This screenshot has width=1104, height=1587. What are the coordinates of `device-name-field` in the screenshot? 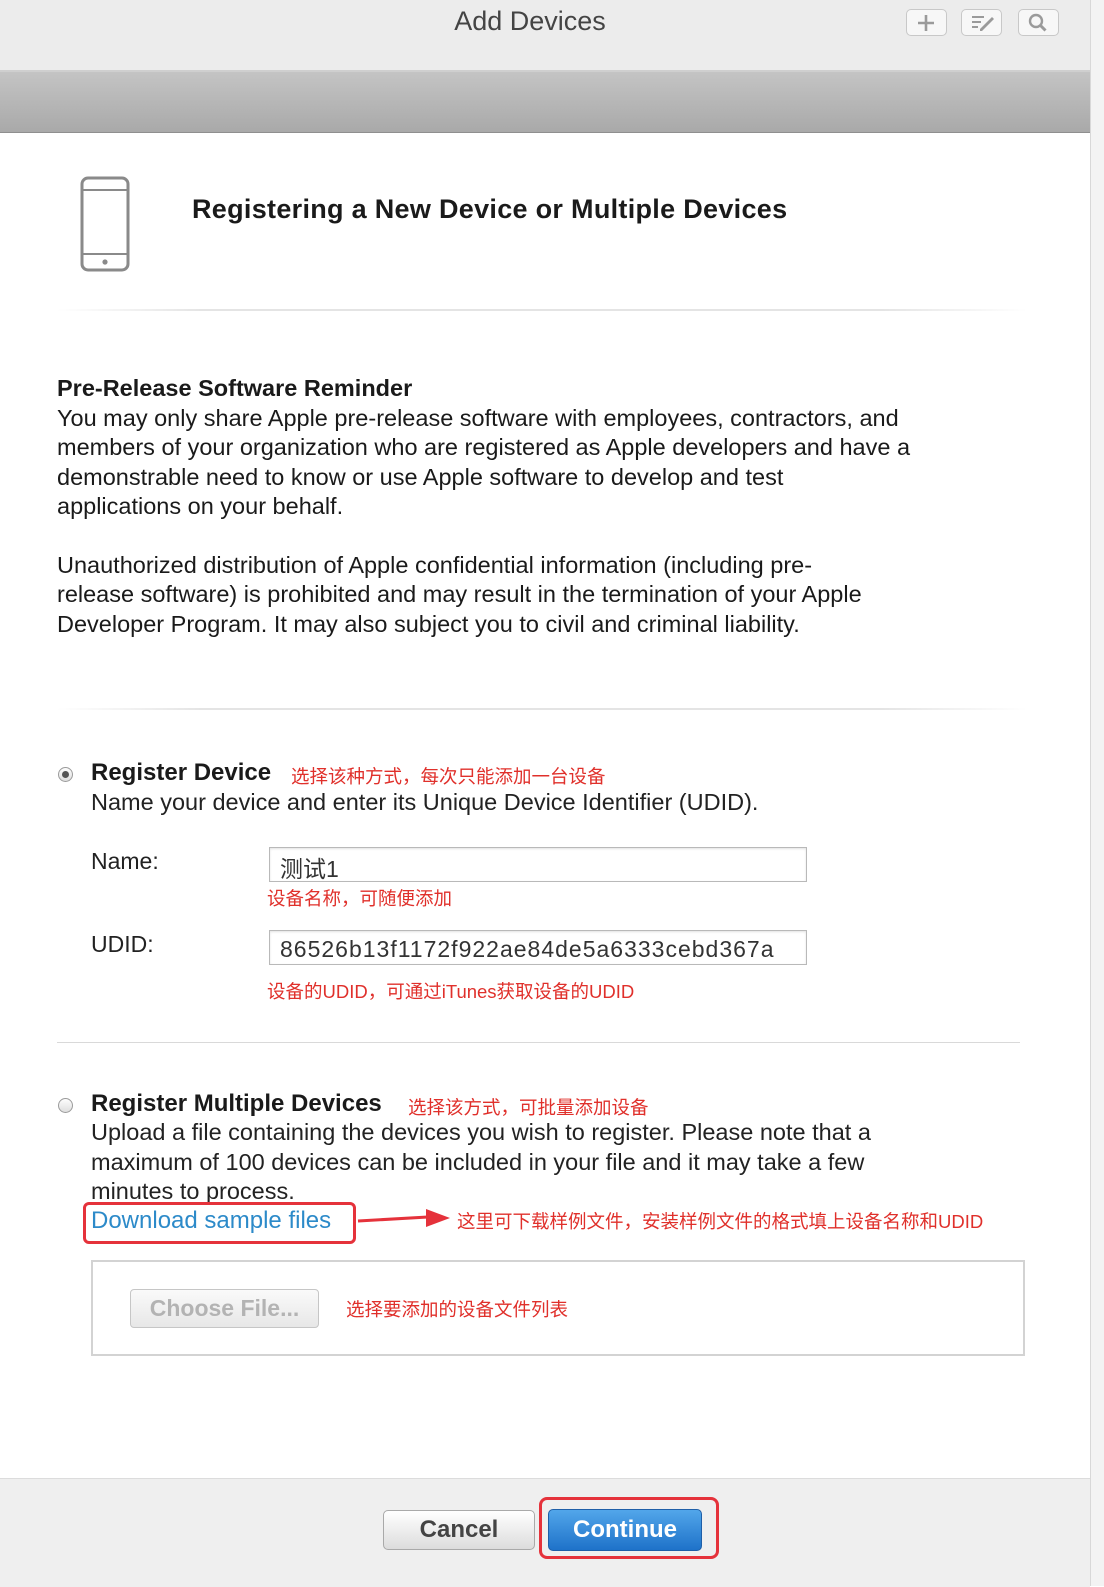 It's located at (538, 866).